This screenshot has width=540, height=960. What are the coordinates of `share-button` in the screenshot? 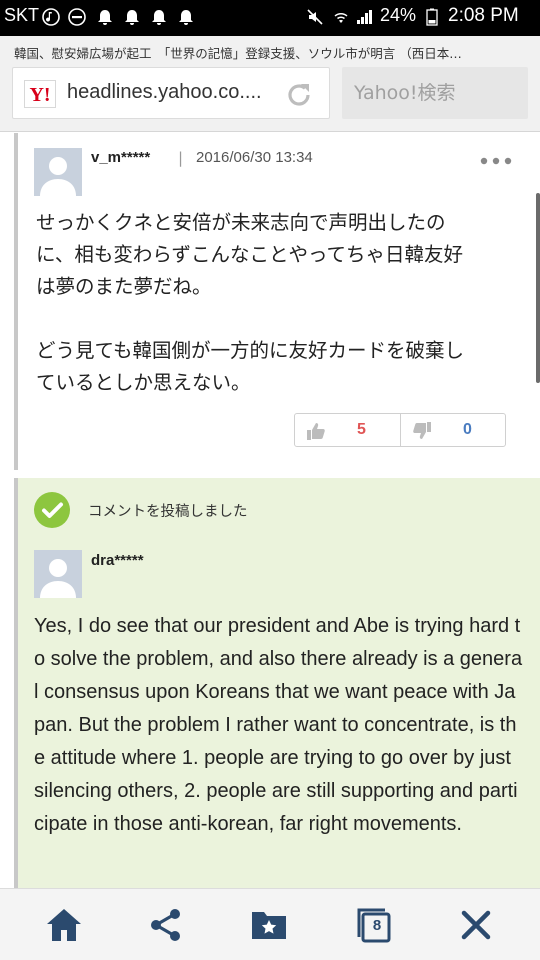 It's located at (166, 925).